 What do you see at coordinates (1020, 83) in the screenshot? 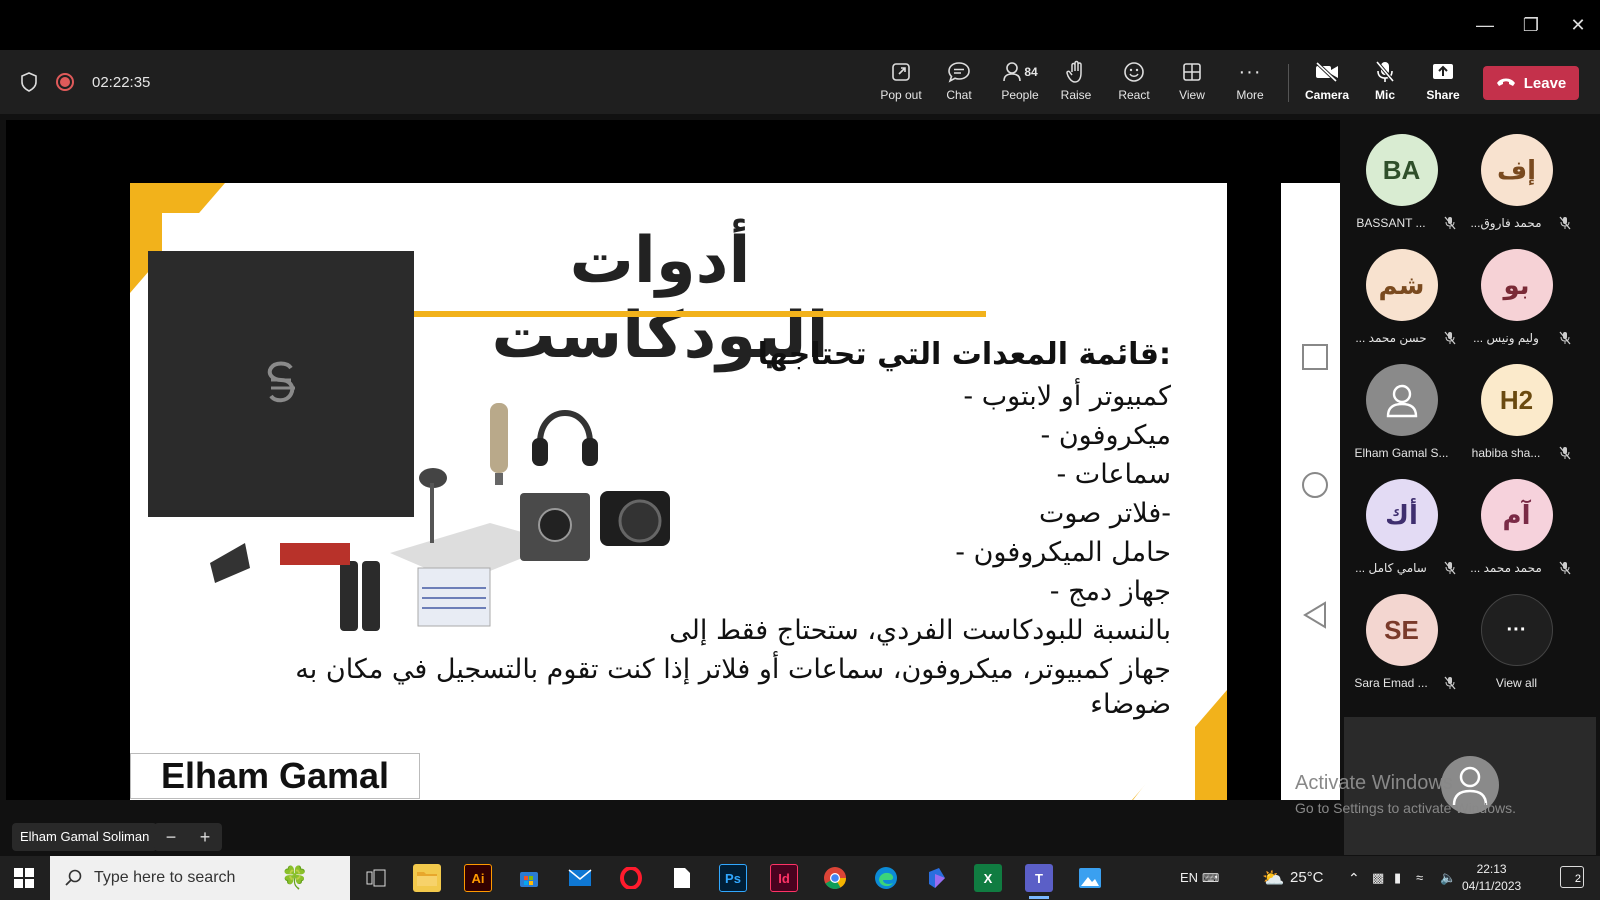
I see `people-button: 84 People` at bounding box center [1020, 83].